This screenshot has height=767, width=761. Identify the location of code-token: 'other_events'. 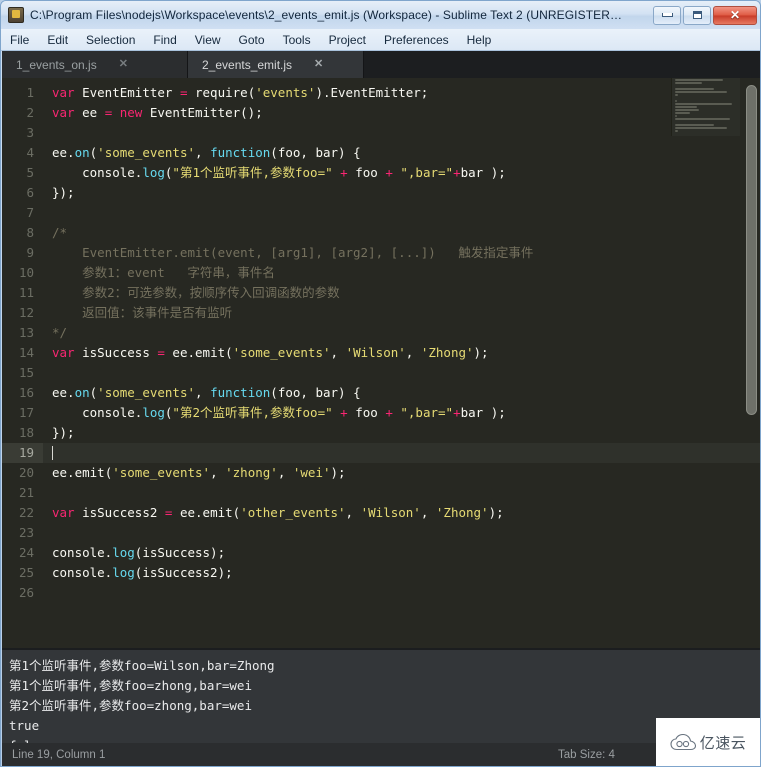
(293, 512).